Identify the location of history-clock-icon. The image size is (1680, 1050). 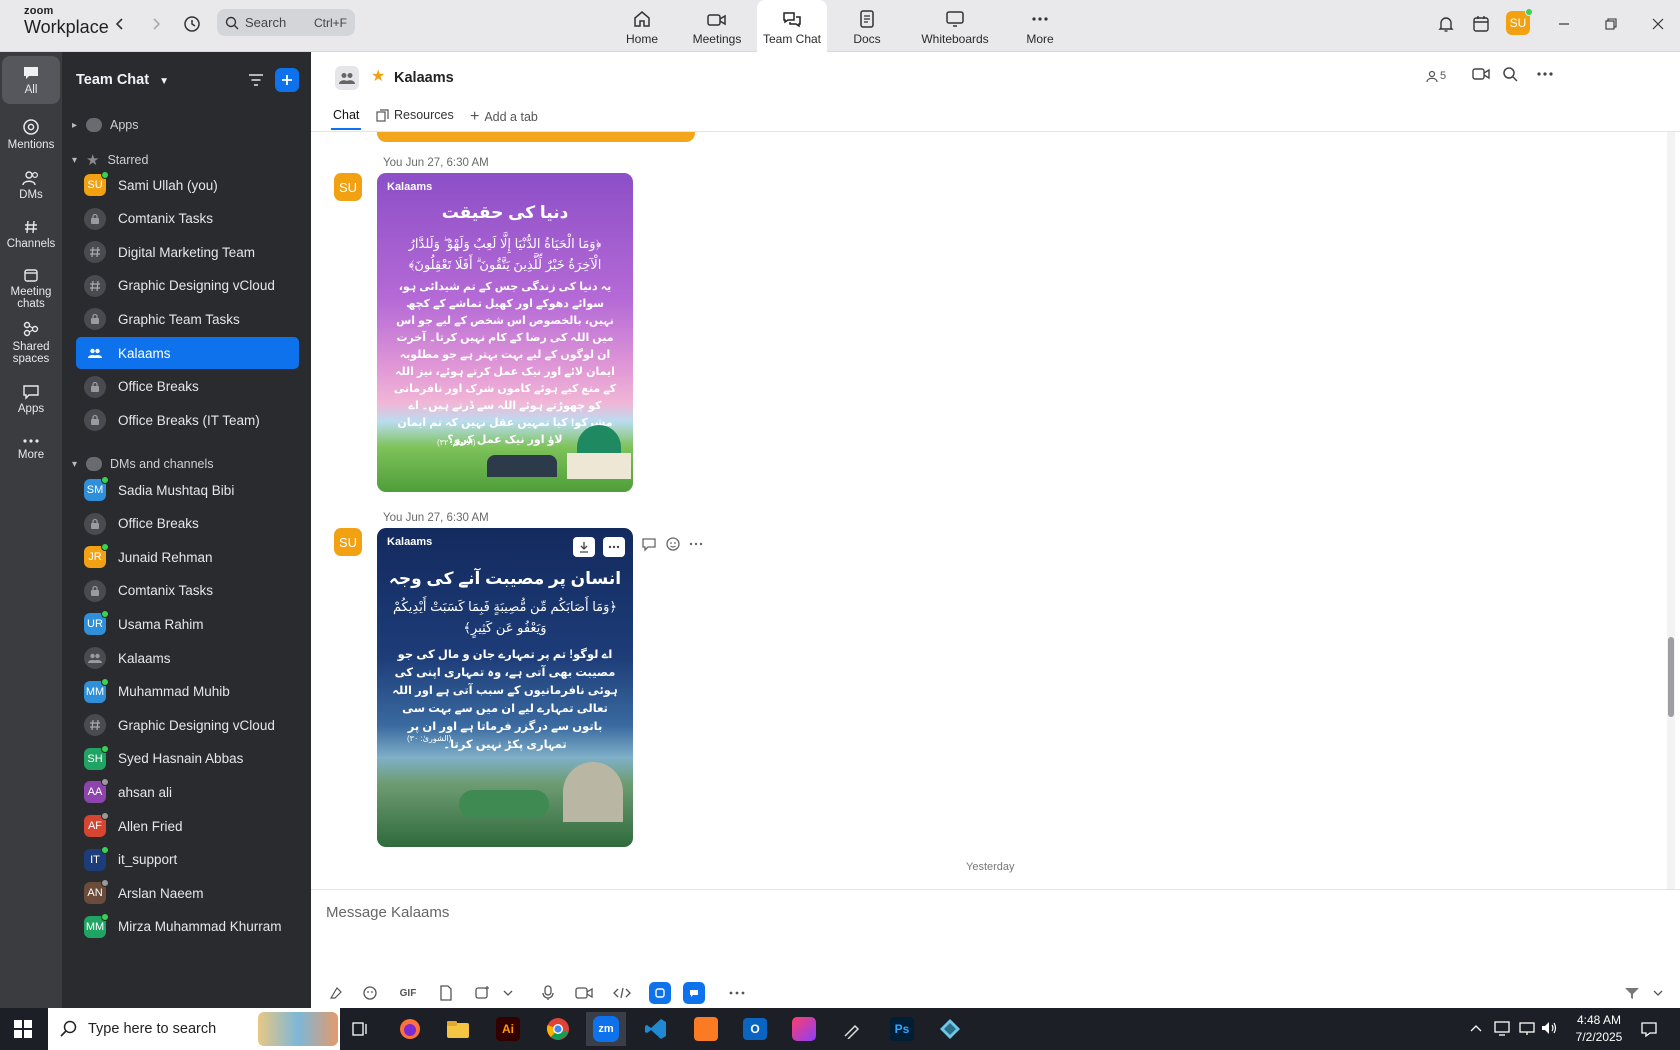
(192, 24).